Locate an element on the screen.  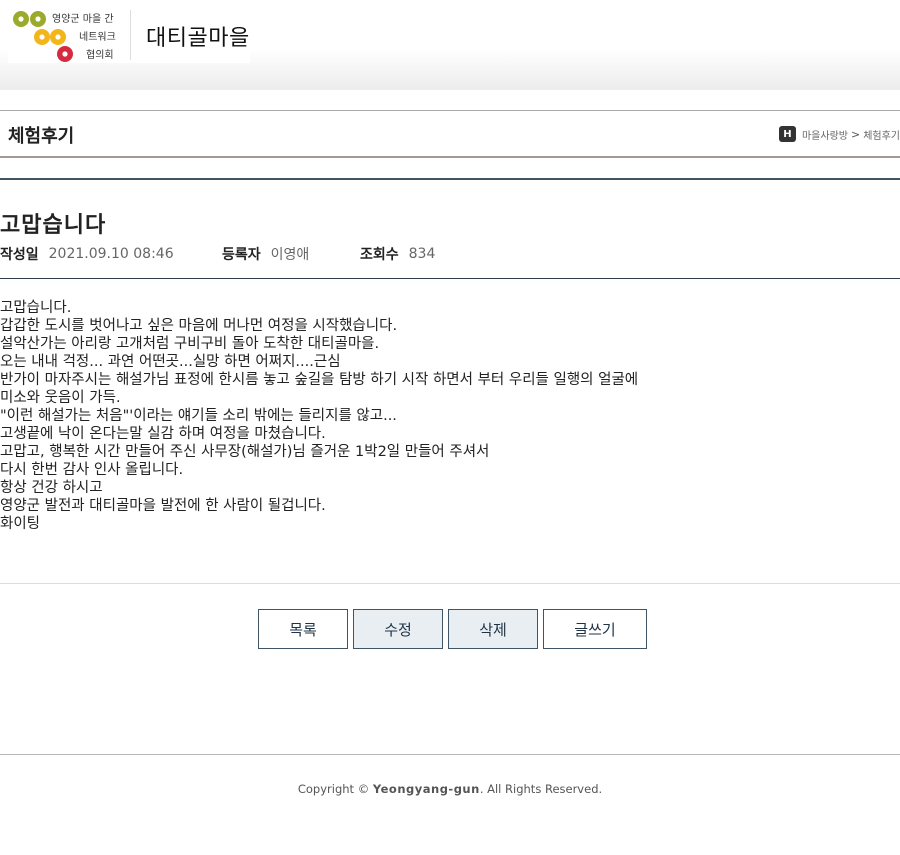
chevron-right-icon: > is located at coordinates (855, 134).